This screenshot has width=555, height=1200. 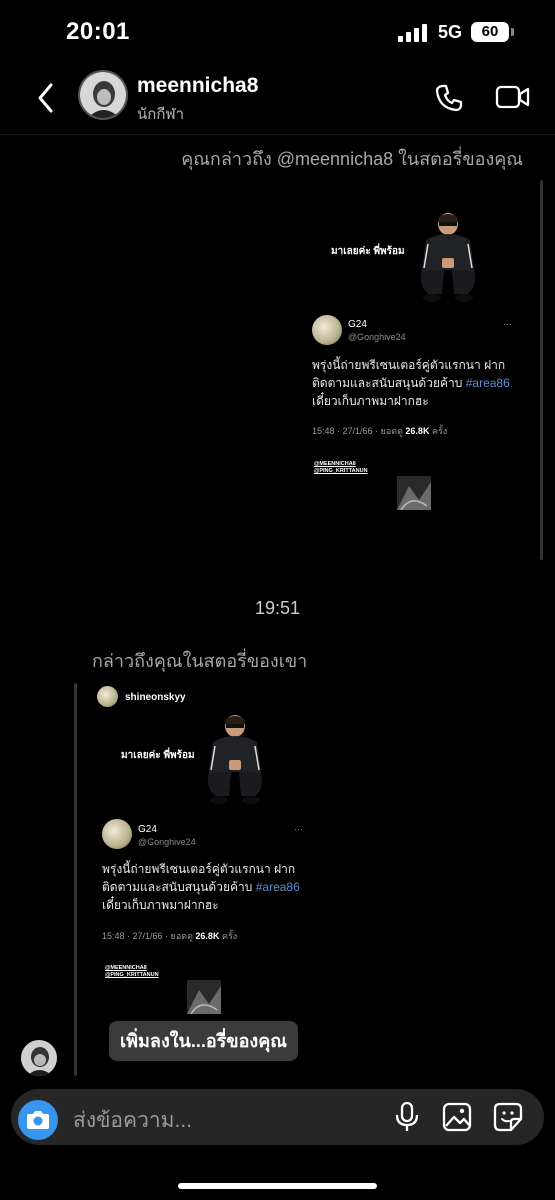 What do you see at coordinates (407, 1117) in the screenshot?
I see `microphone-icon` at bounding box center [407, 1117].